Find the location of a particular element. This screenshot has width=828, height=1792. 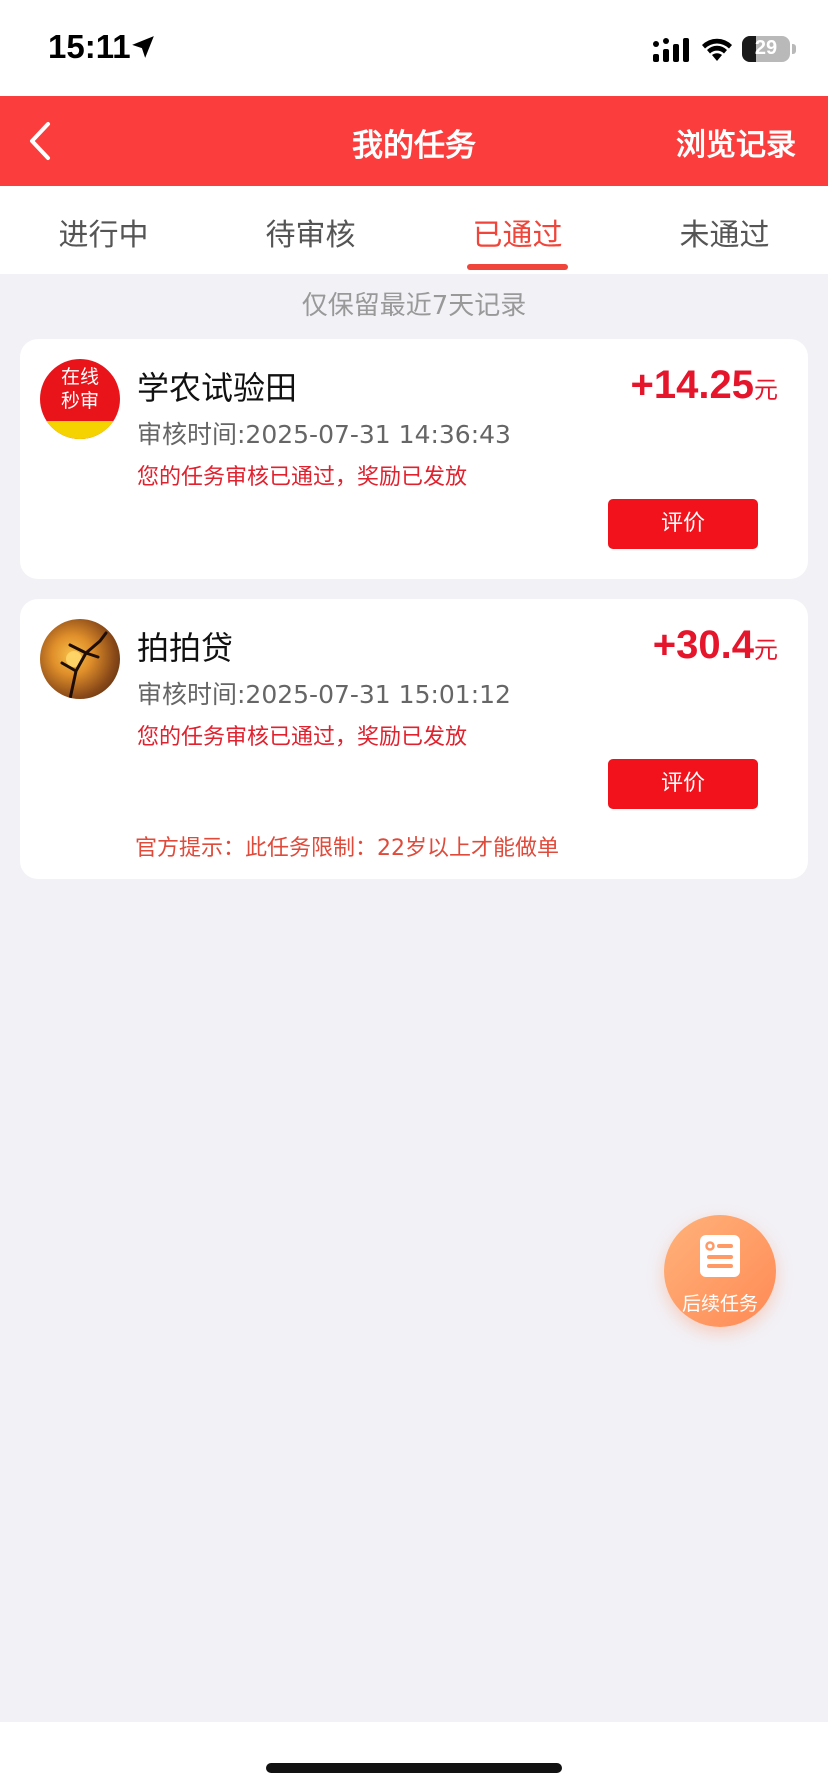

task-avatar is located at coordinates (80, 659).